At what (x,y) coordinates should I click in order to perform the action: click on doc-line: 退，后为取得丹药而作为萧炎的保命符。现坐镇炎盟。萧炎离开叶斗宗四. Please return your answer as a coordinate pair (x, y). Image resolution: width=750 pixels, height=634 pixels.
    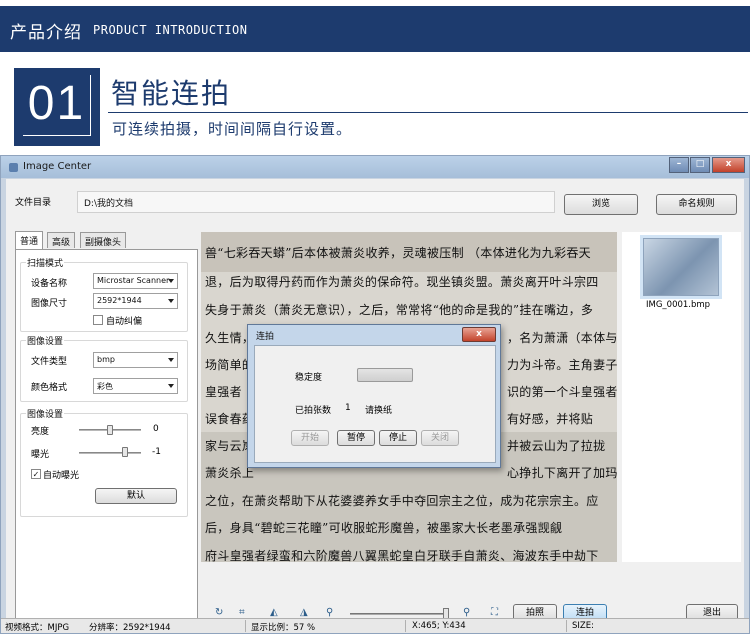
    Looking at the image, I should click on (402, 282).